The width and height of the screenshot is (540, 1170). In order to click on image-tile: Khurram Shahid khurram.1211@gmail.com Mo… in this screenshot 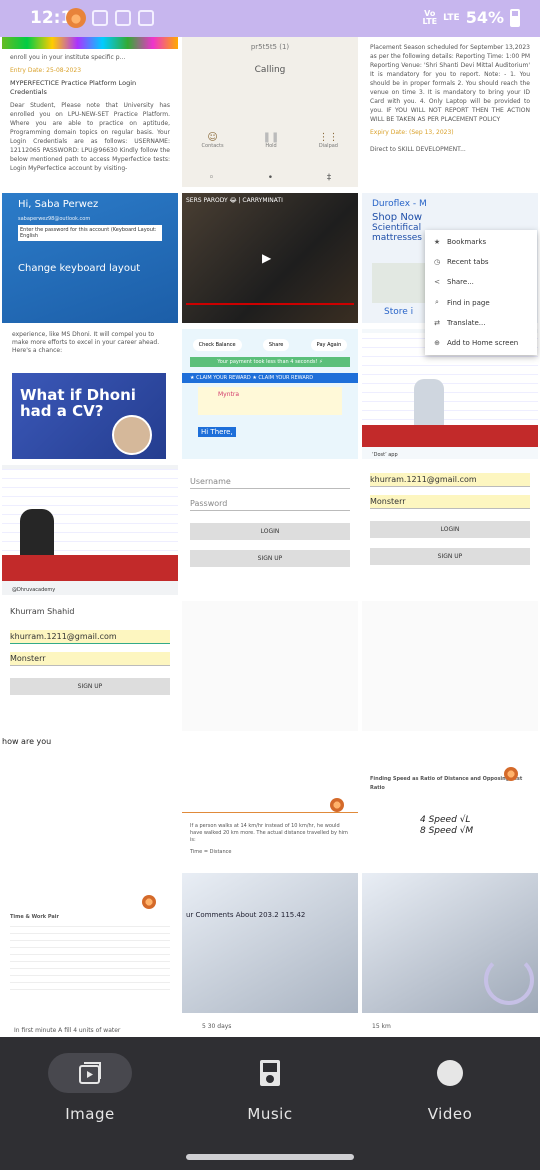, I will do `click(90, 666)`.